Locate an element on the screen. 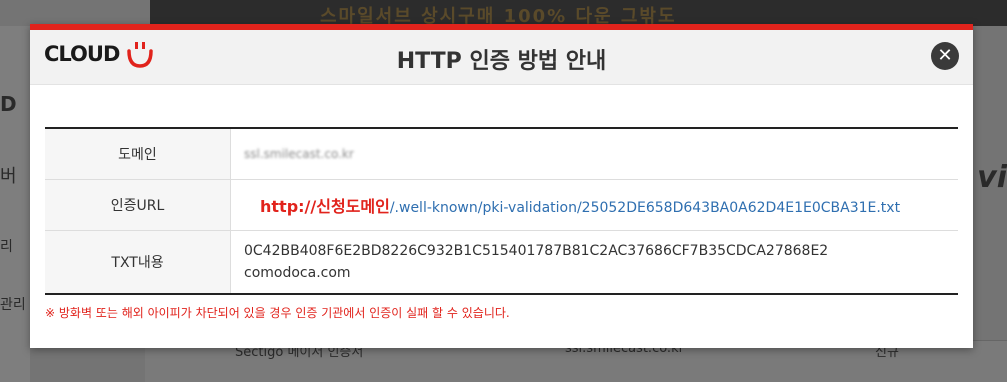 The width and height of the screenshot is (1007, 382). background-left-label: 버 is located at coordinates (8, 176).